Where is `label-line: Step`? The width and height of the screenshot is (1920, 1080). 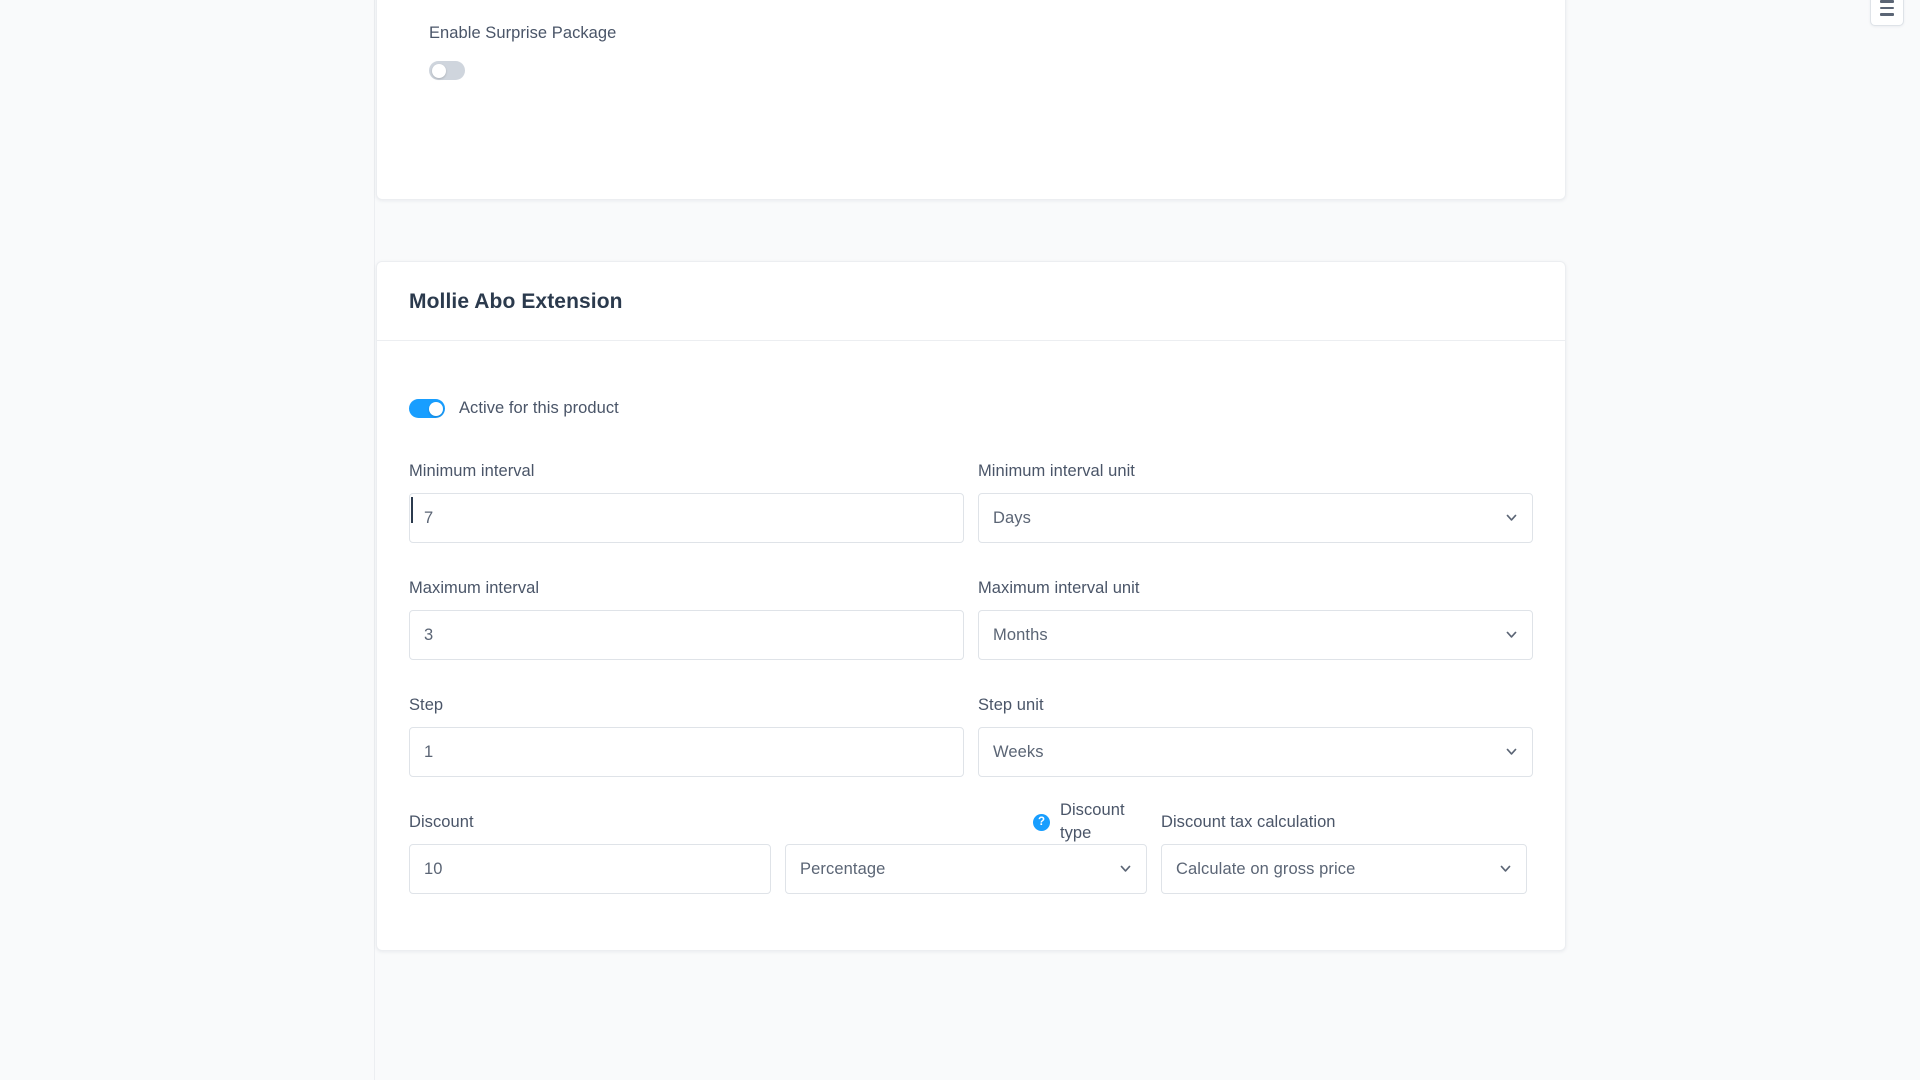 label-line: Step is located at coordinates (686, 705).